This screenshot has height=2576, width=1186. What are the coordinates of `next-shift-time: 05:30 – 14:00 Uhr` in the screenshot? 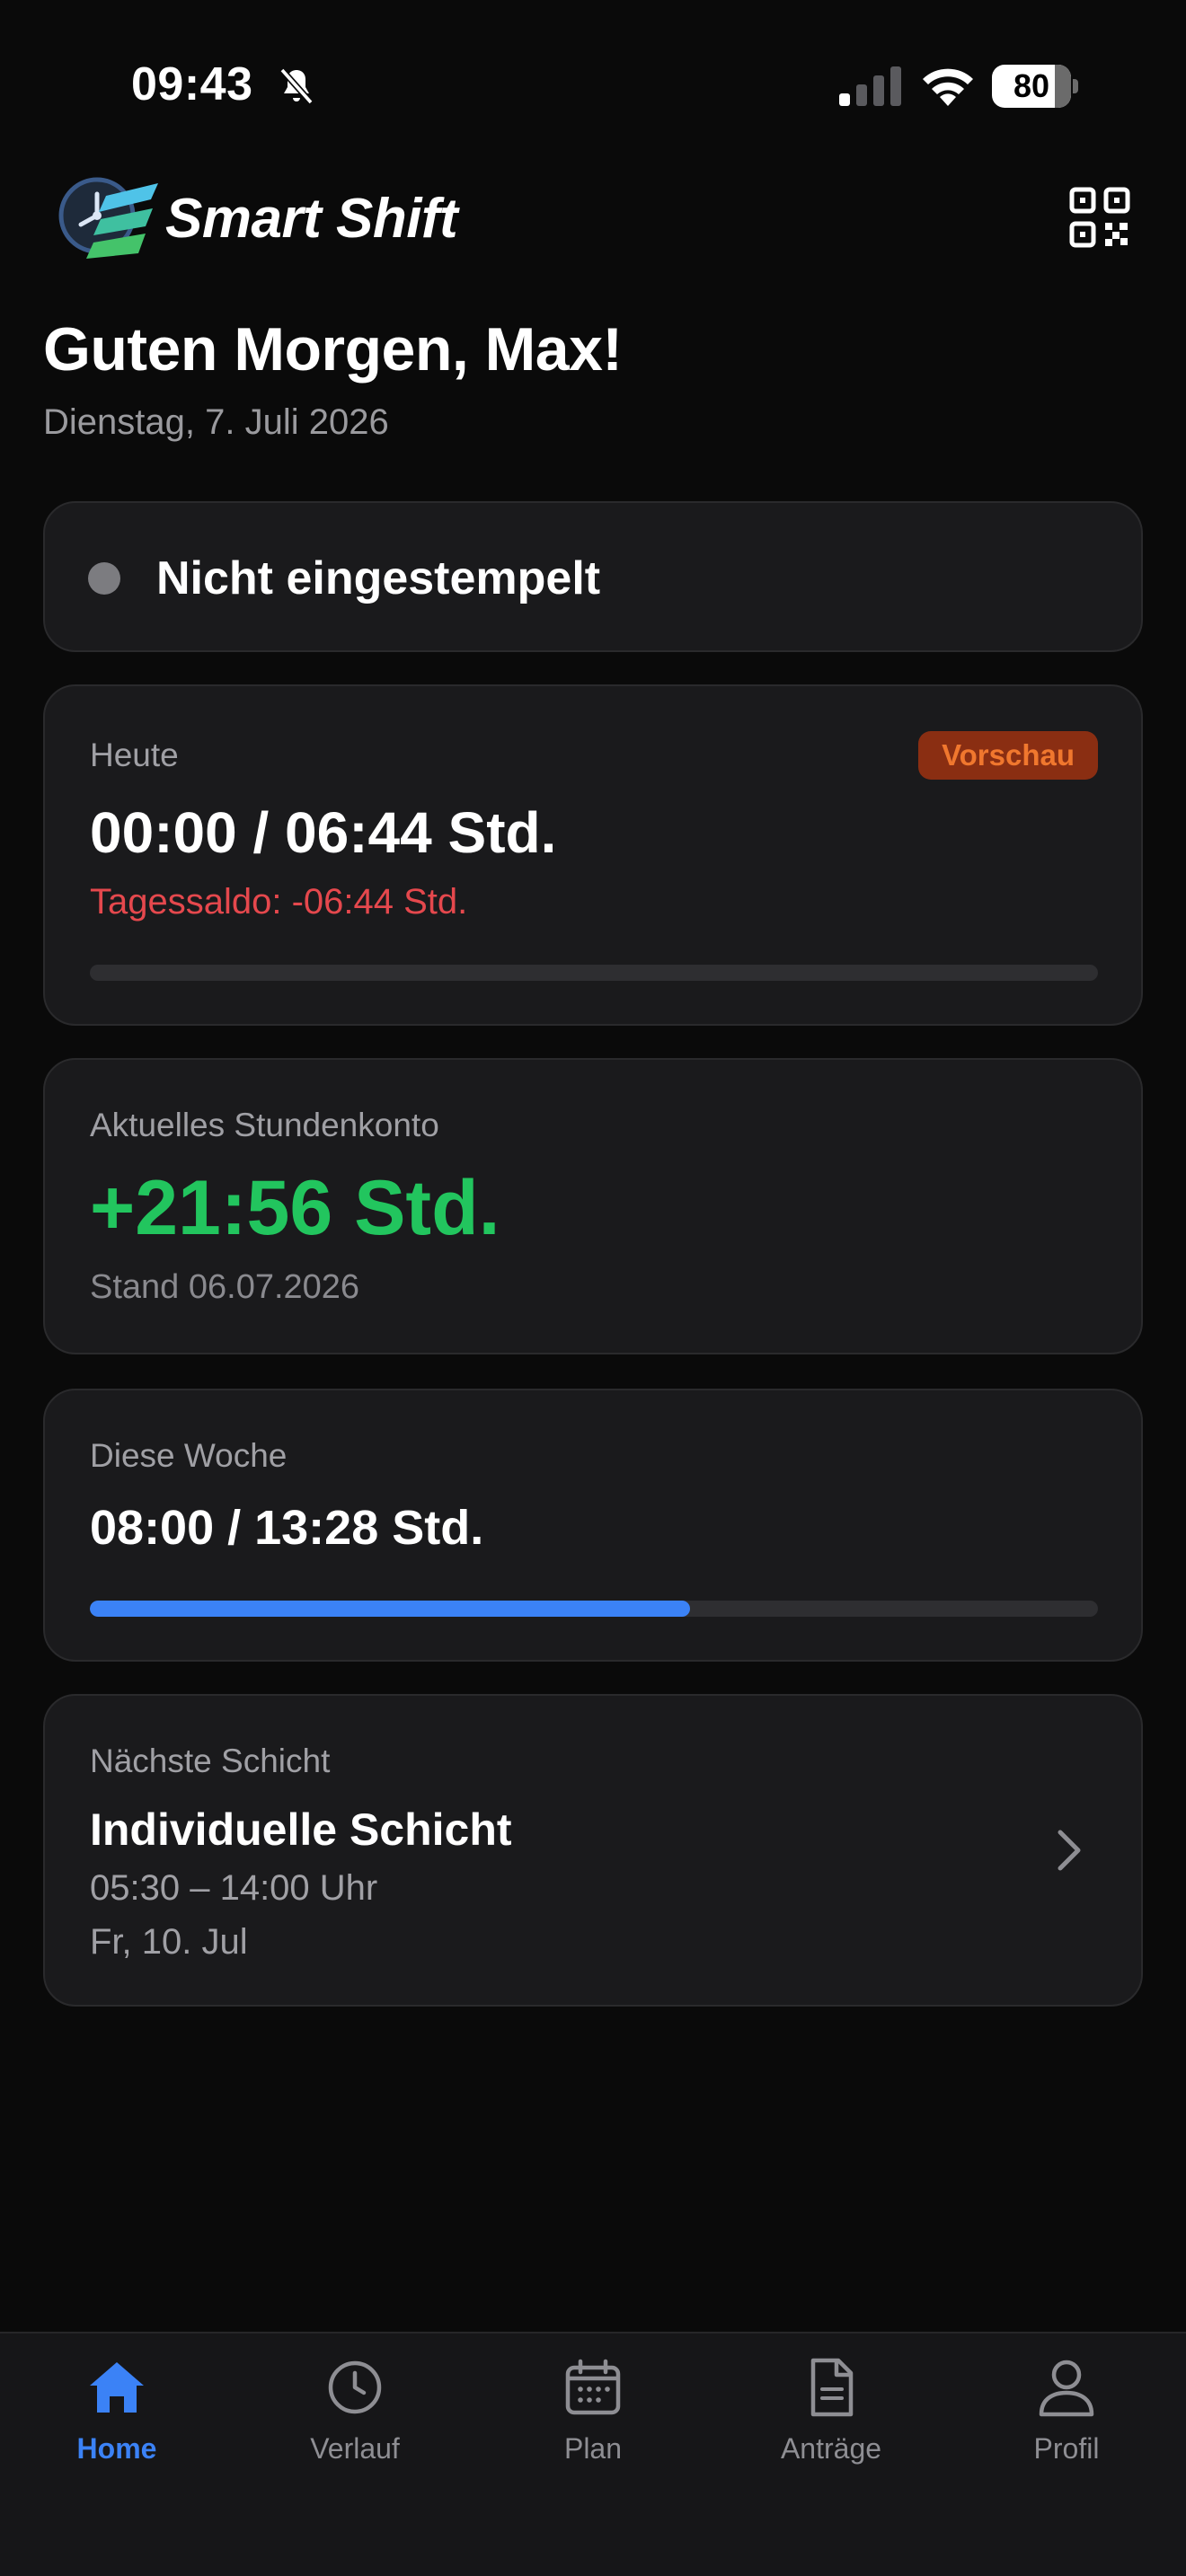 It's located at (234, 1888).